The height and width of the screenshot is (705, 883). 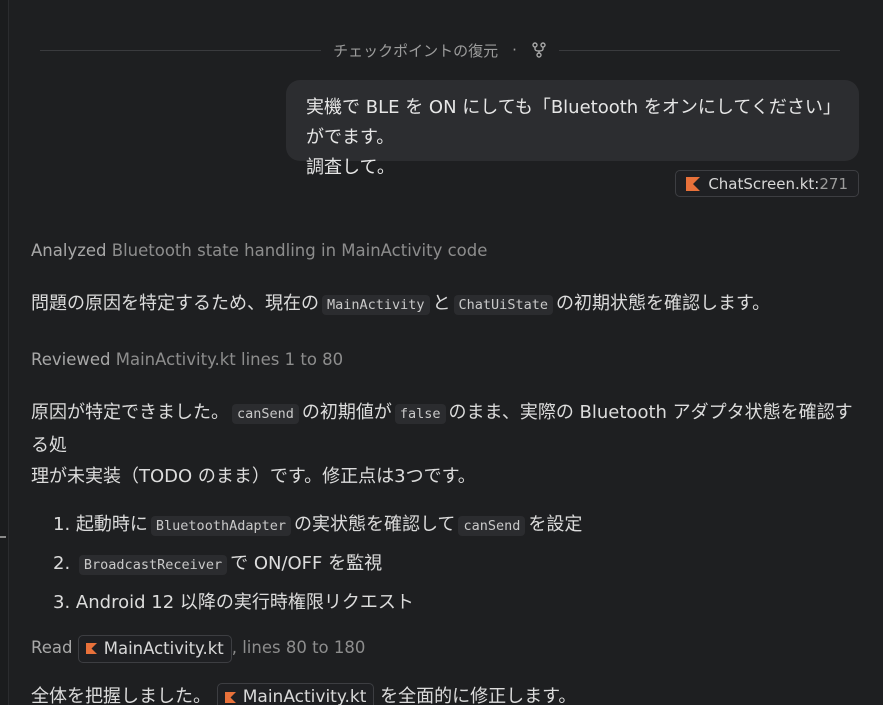 I want to click on checkpoint-label: チェックポイントの復元, so click(x=415, y=50).